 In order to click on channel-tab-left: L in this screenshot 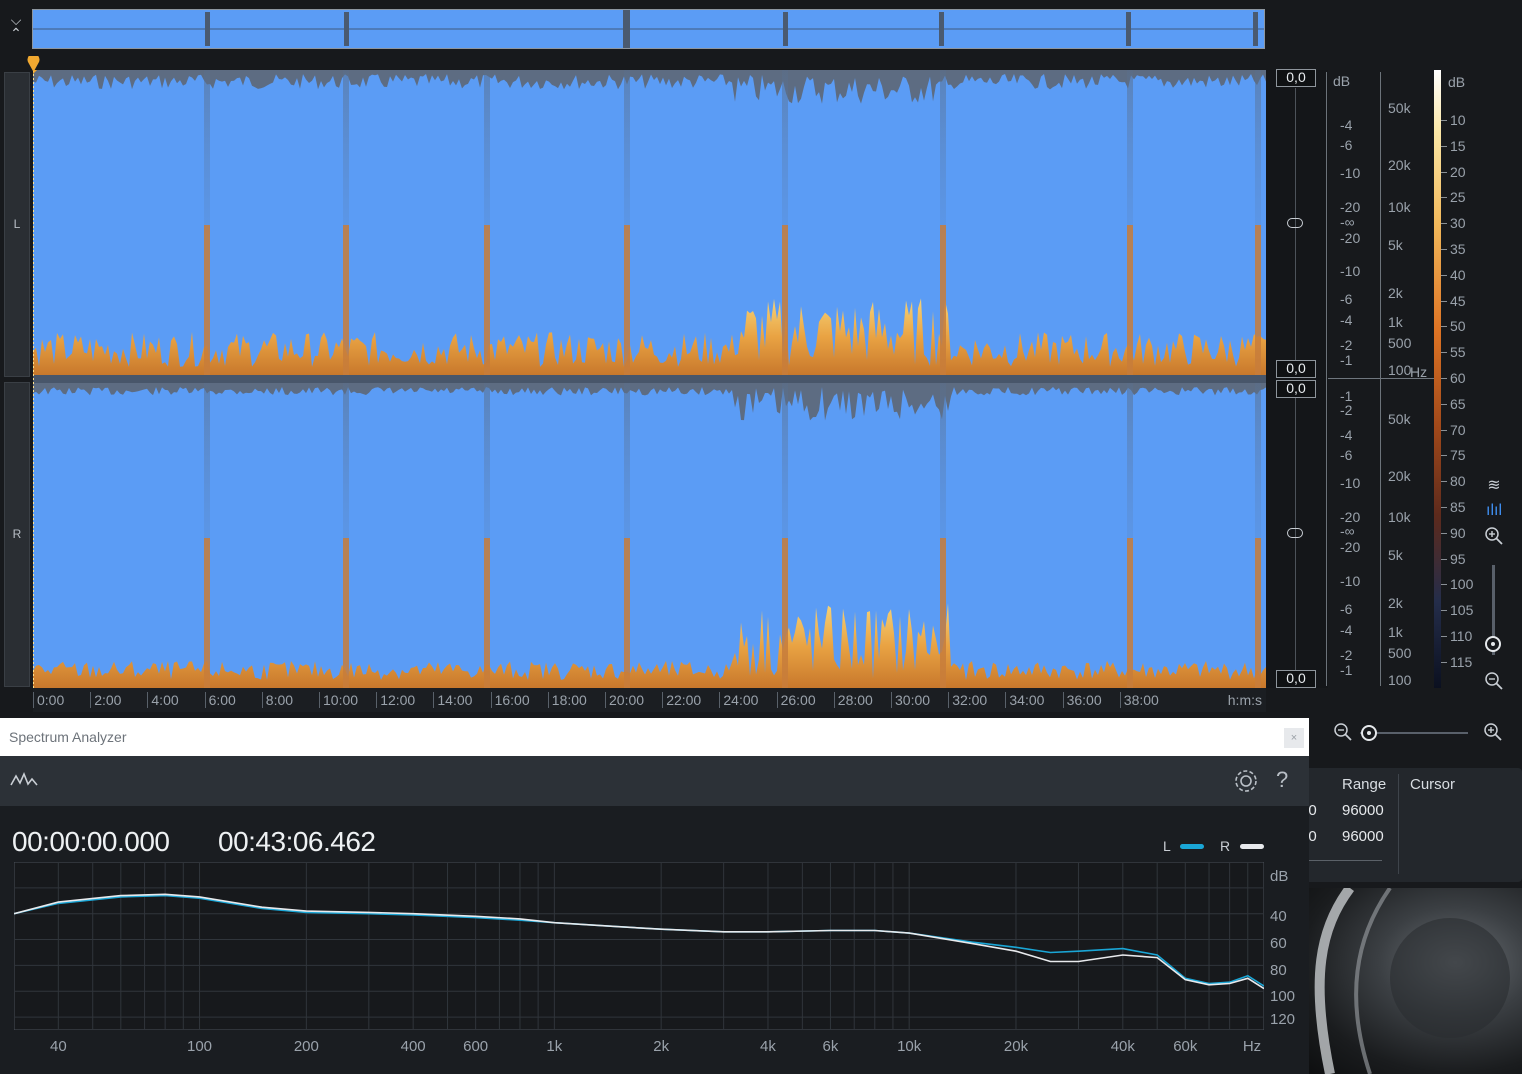, I will do `click(17, 224)`.